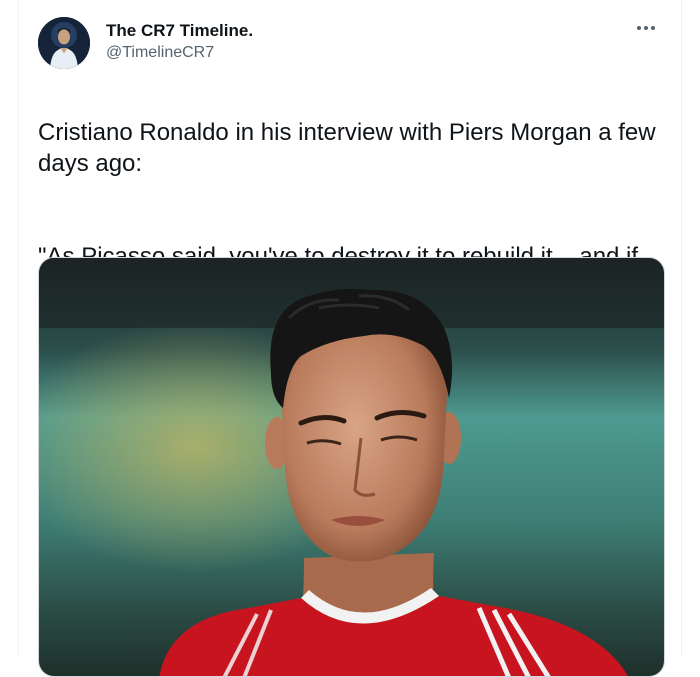 The height and width of the screenshot is (677, 700). I want to click on more-options-button, so click(646, 28).